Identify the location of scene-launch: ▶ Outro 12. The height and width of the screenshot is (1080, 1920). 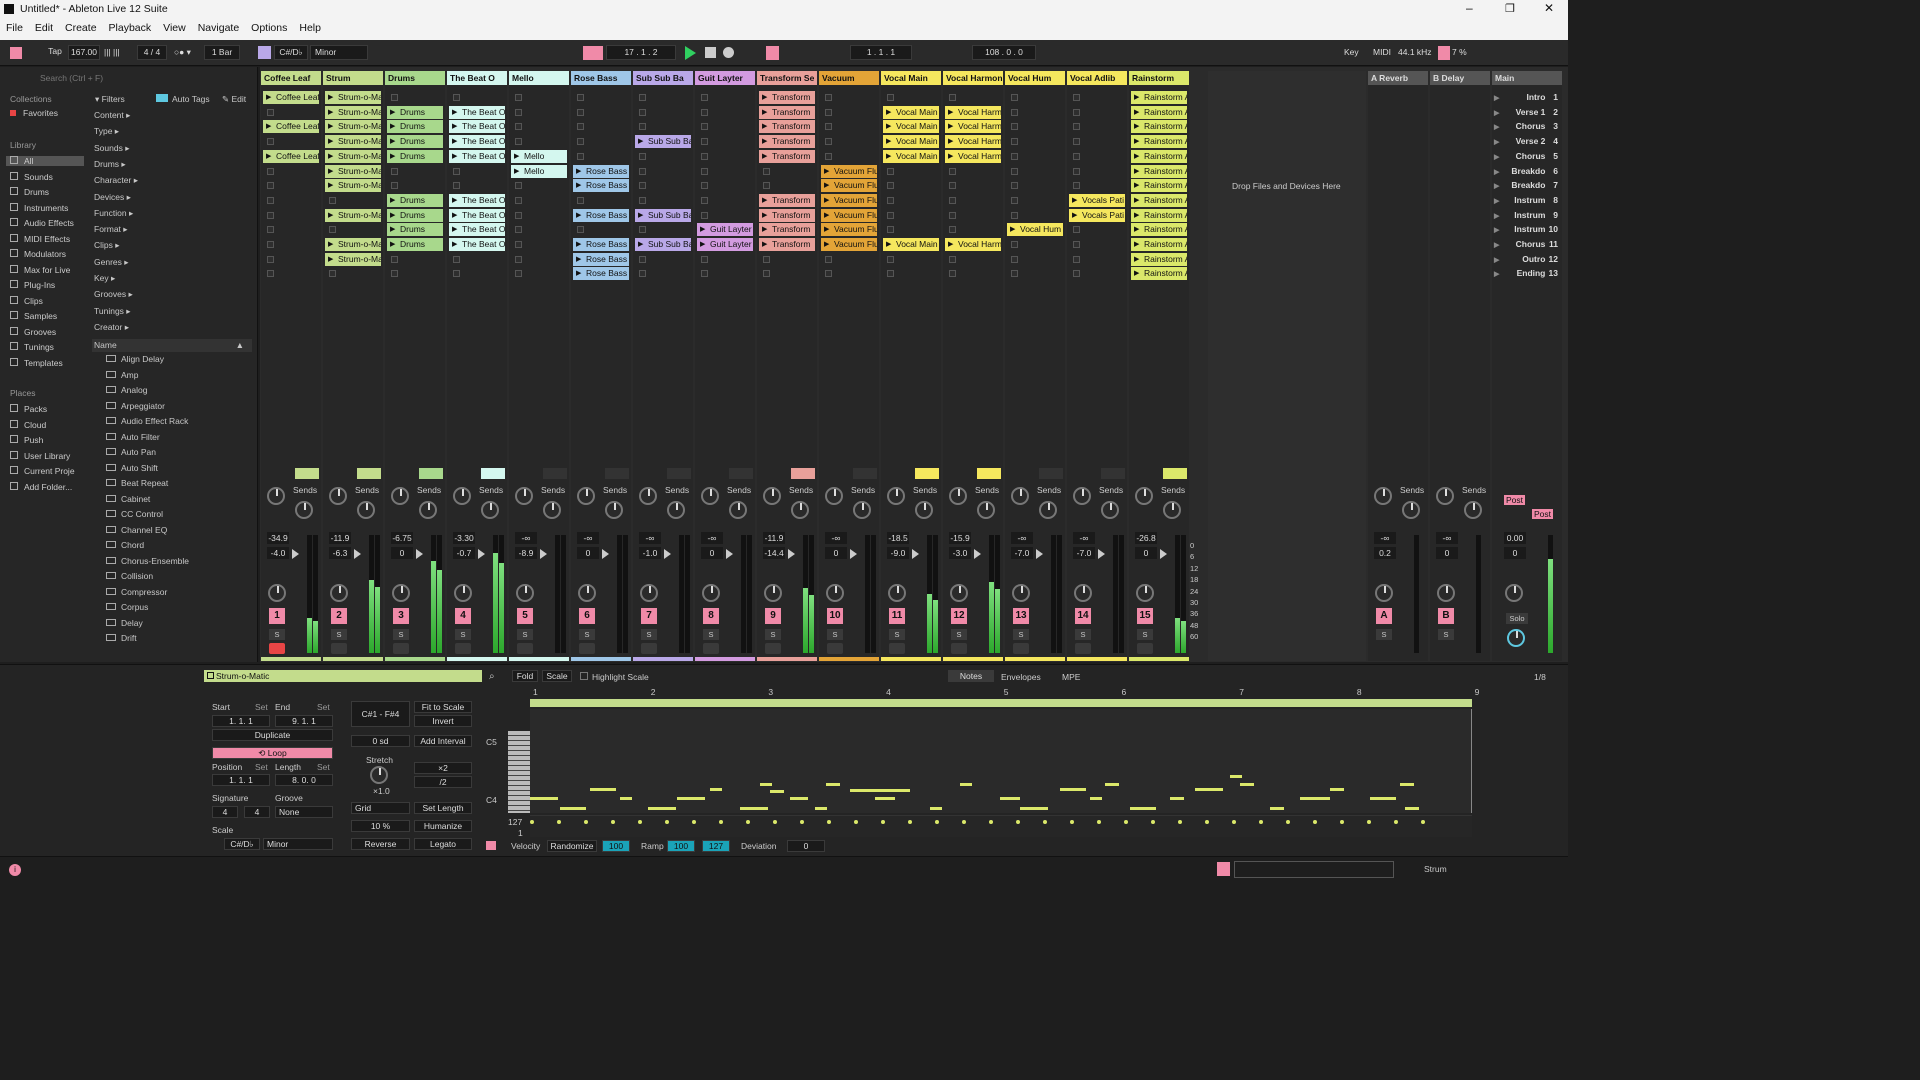
(1527, 259).